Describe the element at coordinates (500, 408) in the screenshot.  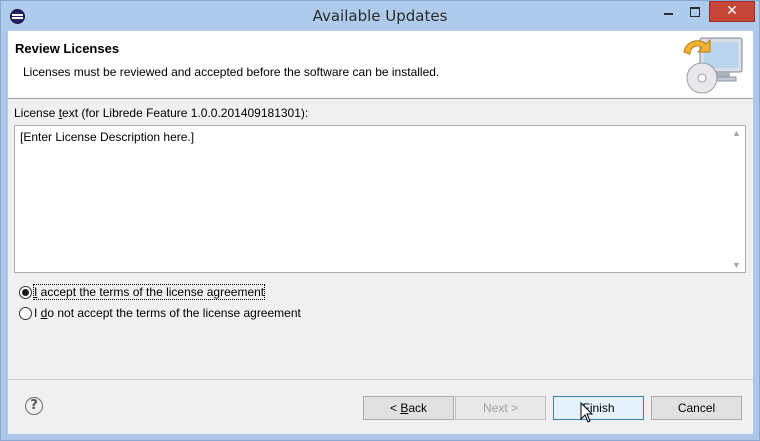
I see `next-button: Next >` at that location.